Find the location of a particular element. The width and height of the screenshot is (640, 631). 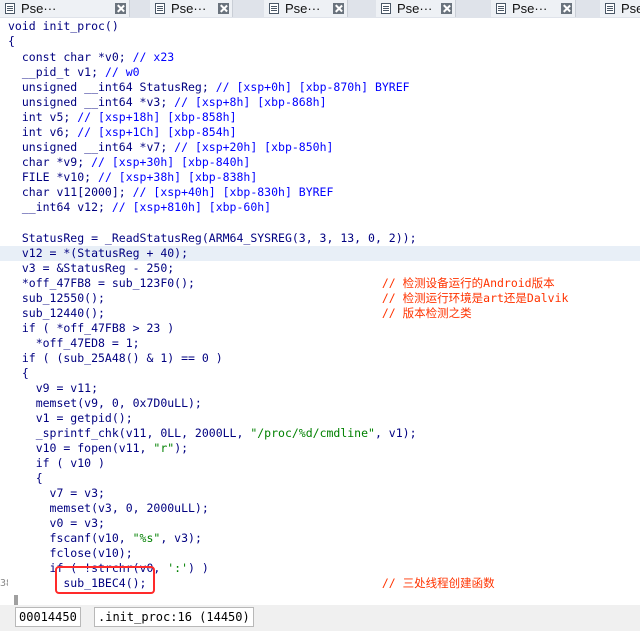

code-text: int v5; is located at coordinates (43, 117).